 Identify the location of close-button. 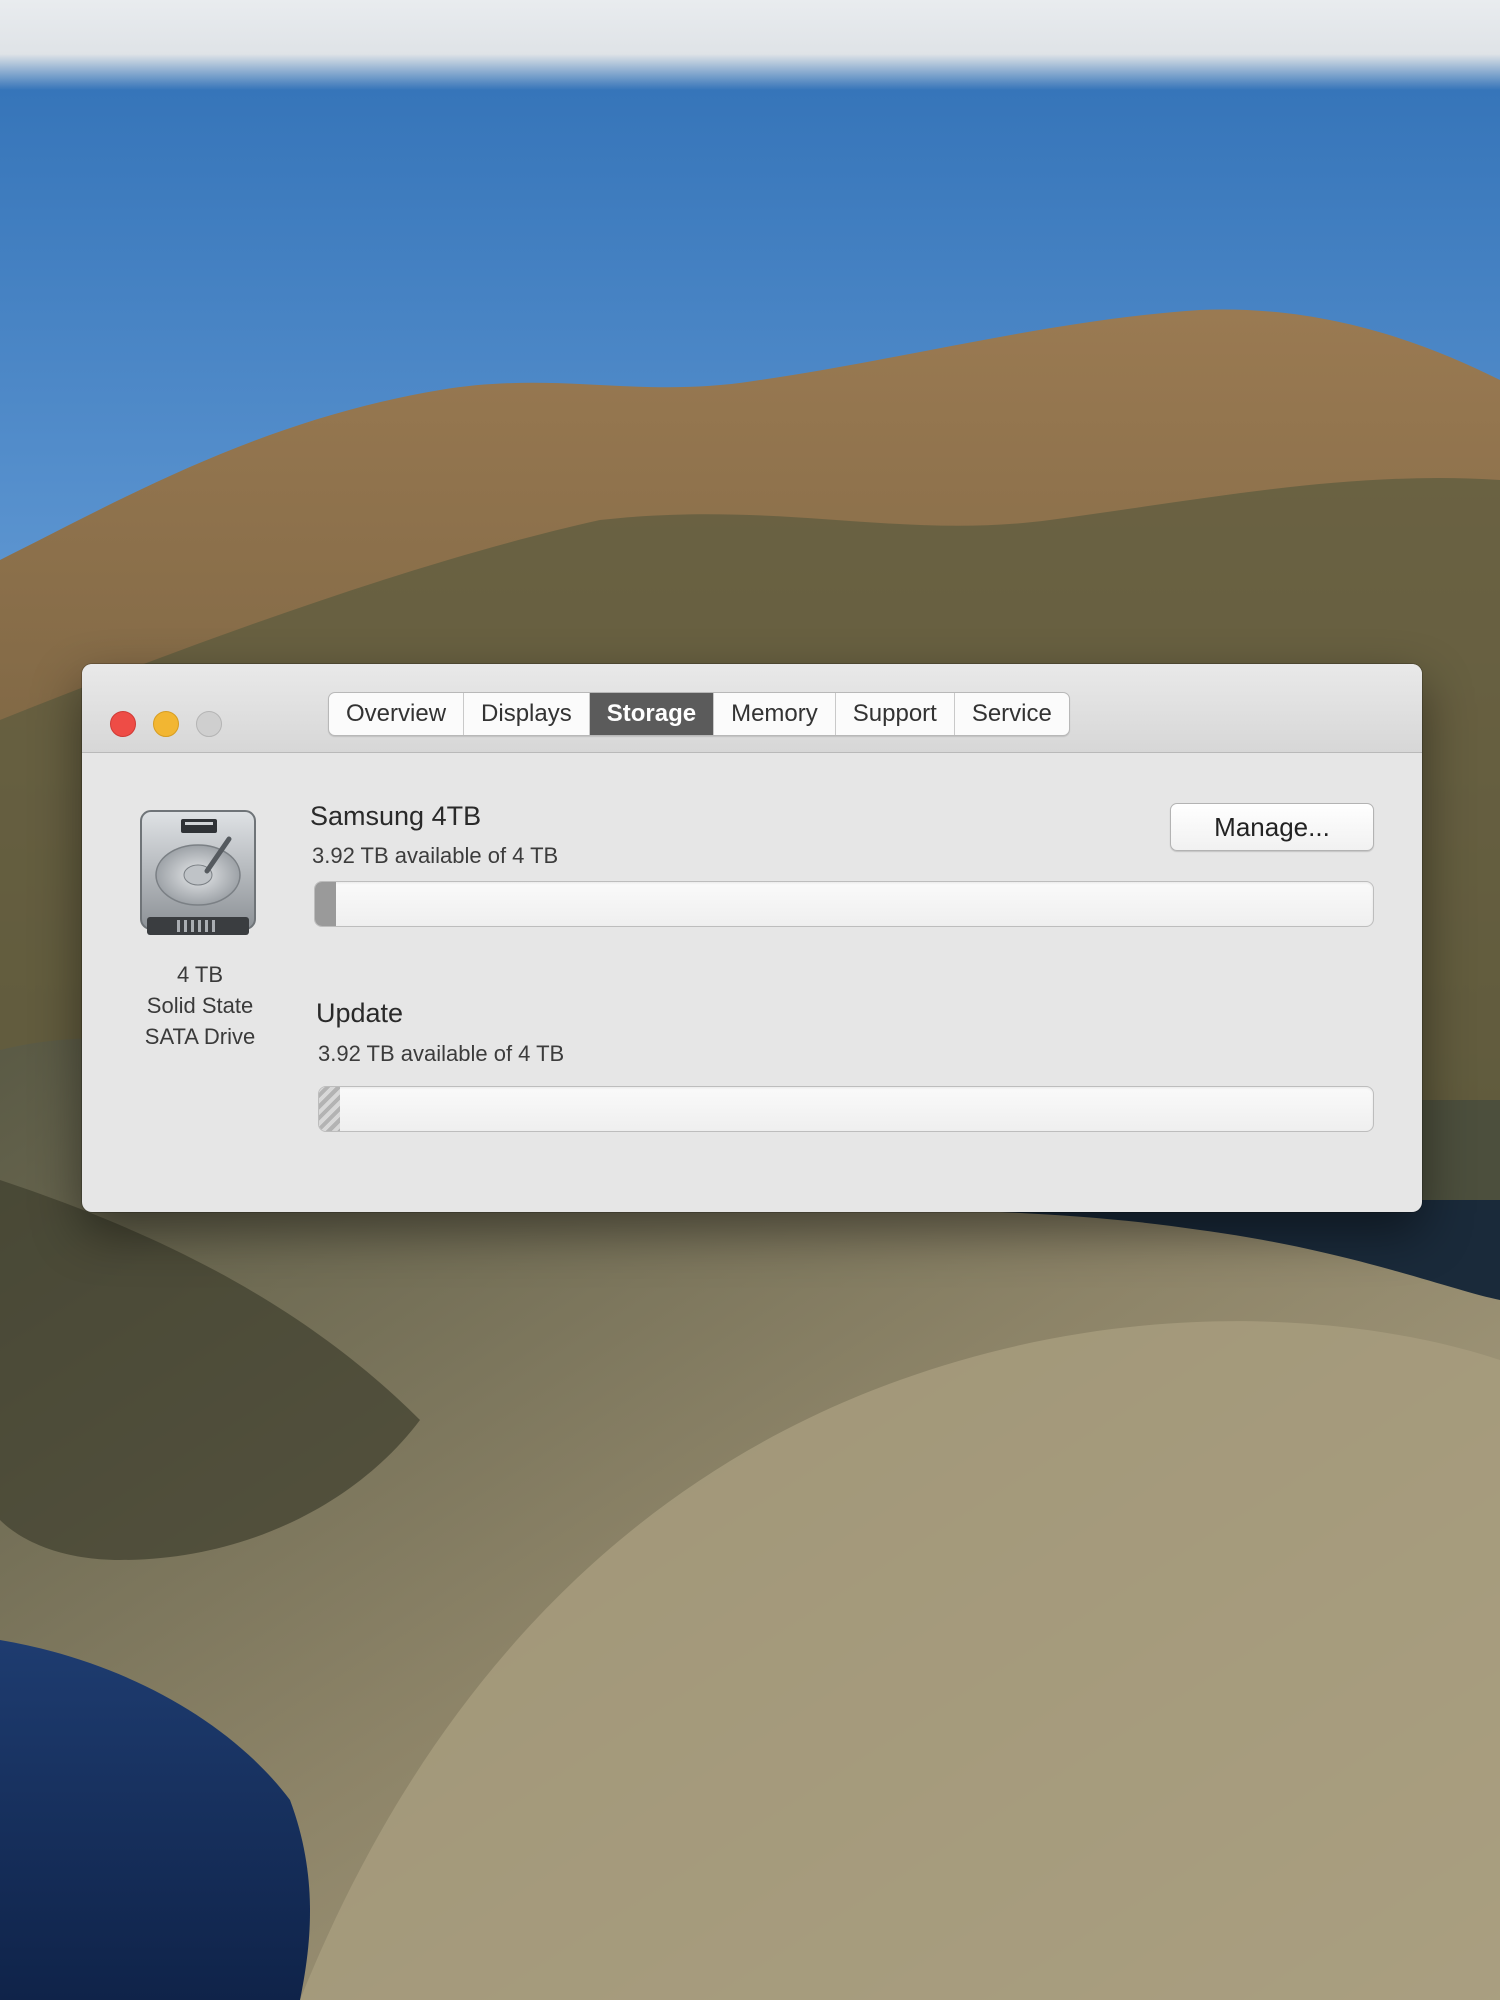
(123, 724).